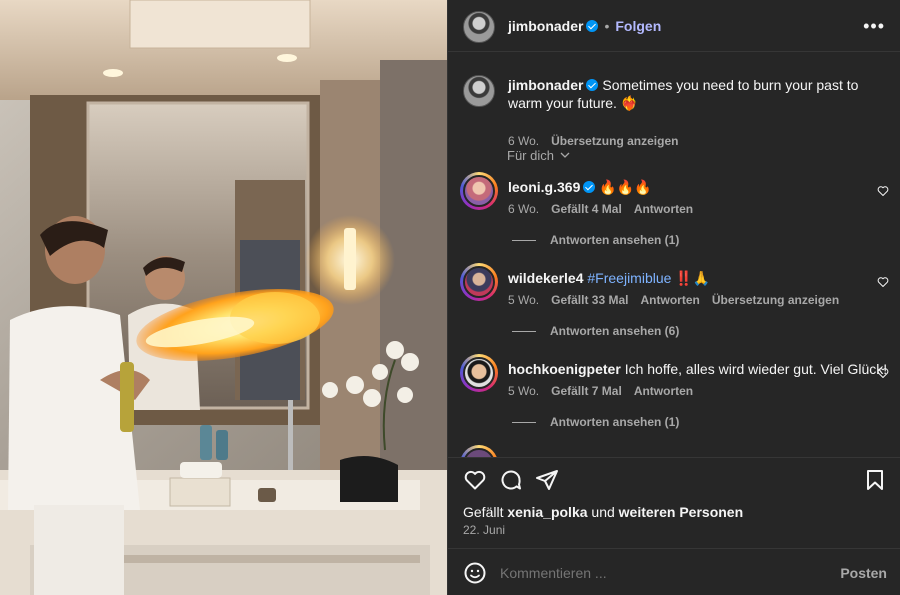 The image size is (900, 595). I want to click on caption-meta: 6 Wo. Übersetzung anzeigen, so click(593, 141).